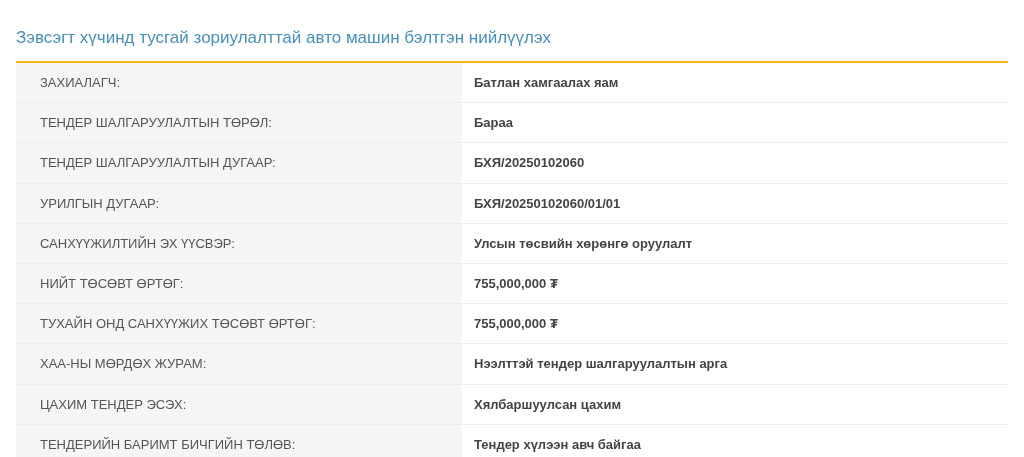 The image size is (1024, 457). I want to click on field-label: ТЕНДЕР ШАЛГАРУУЛАЛТЫН ТӨРӨЛ:, so click(239, 123).